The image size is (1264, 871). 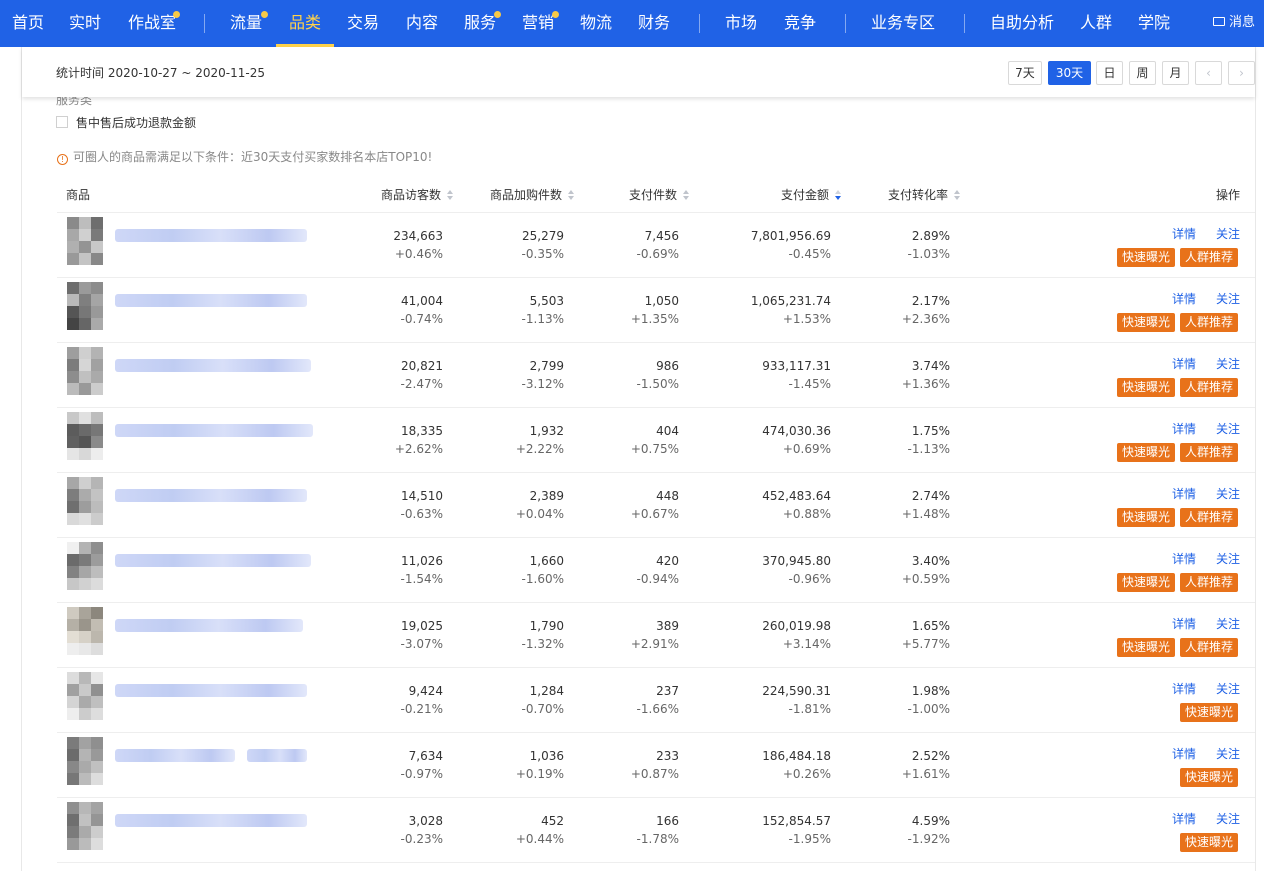 I want to click on message-link: 消息, so click(x=1234, y=23).